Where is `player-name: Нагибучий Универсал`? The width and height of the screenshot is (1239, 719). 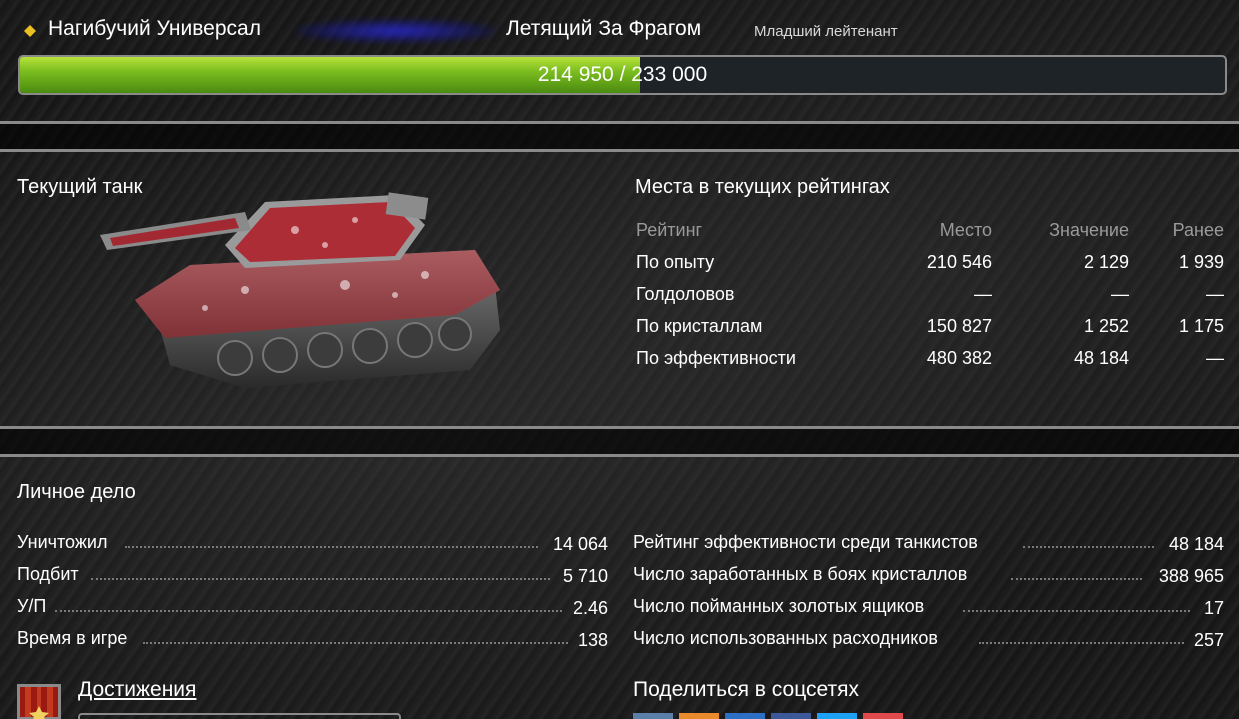
player-name: Нагибучий Универсал is located at coordinates (154, 28).